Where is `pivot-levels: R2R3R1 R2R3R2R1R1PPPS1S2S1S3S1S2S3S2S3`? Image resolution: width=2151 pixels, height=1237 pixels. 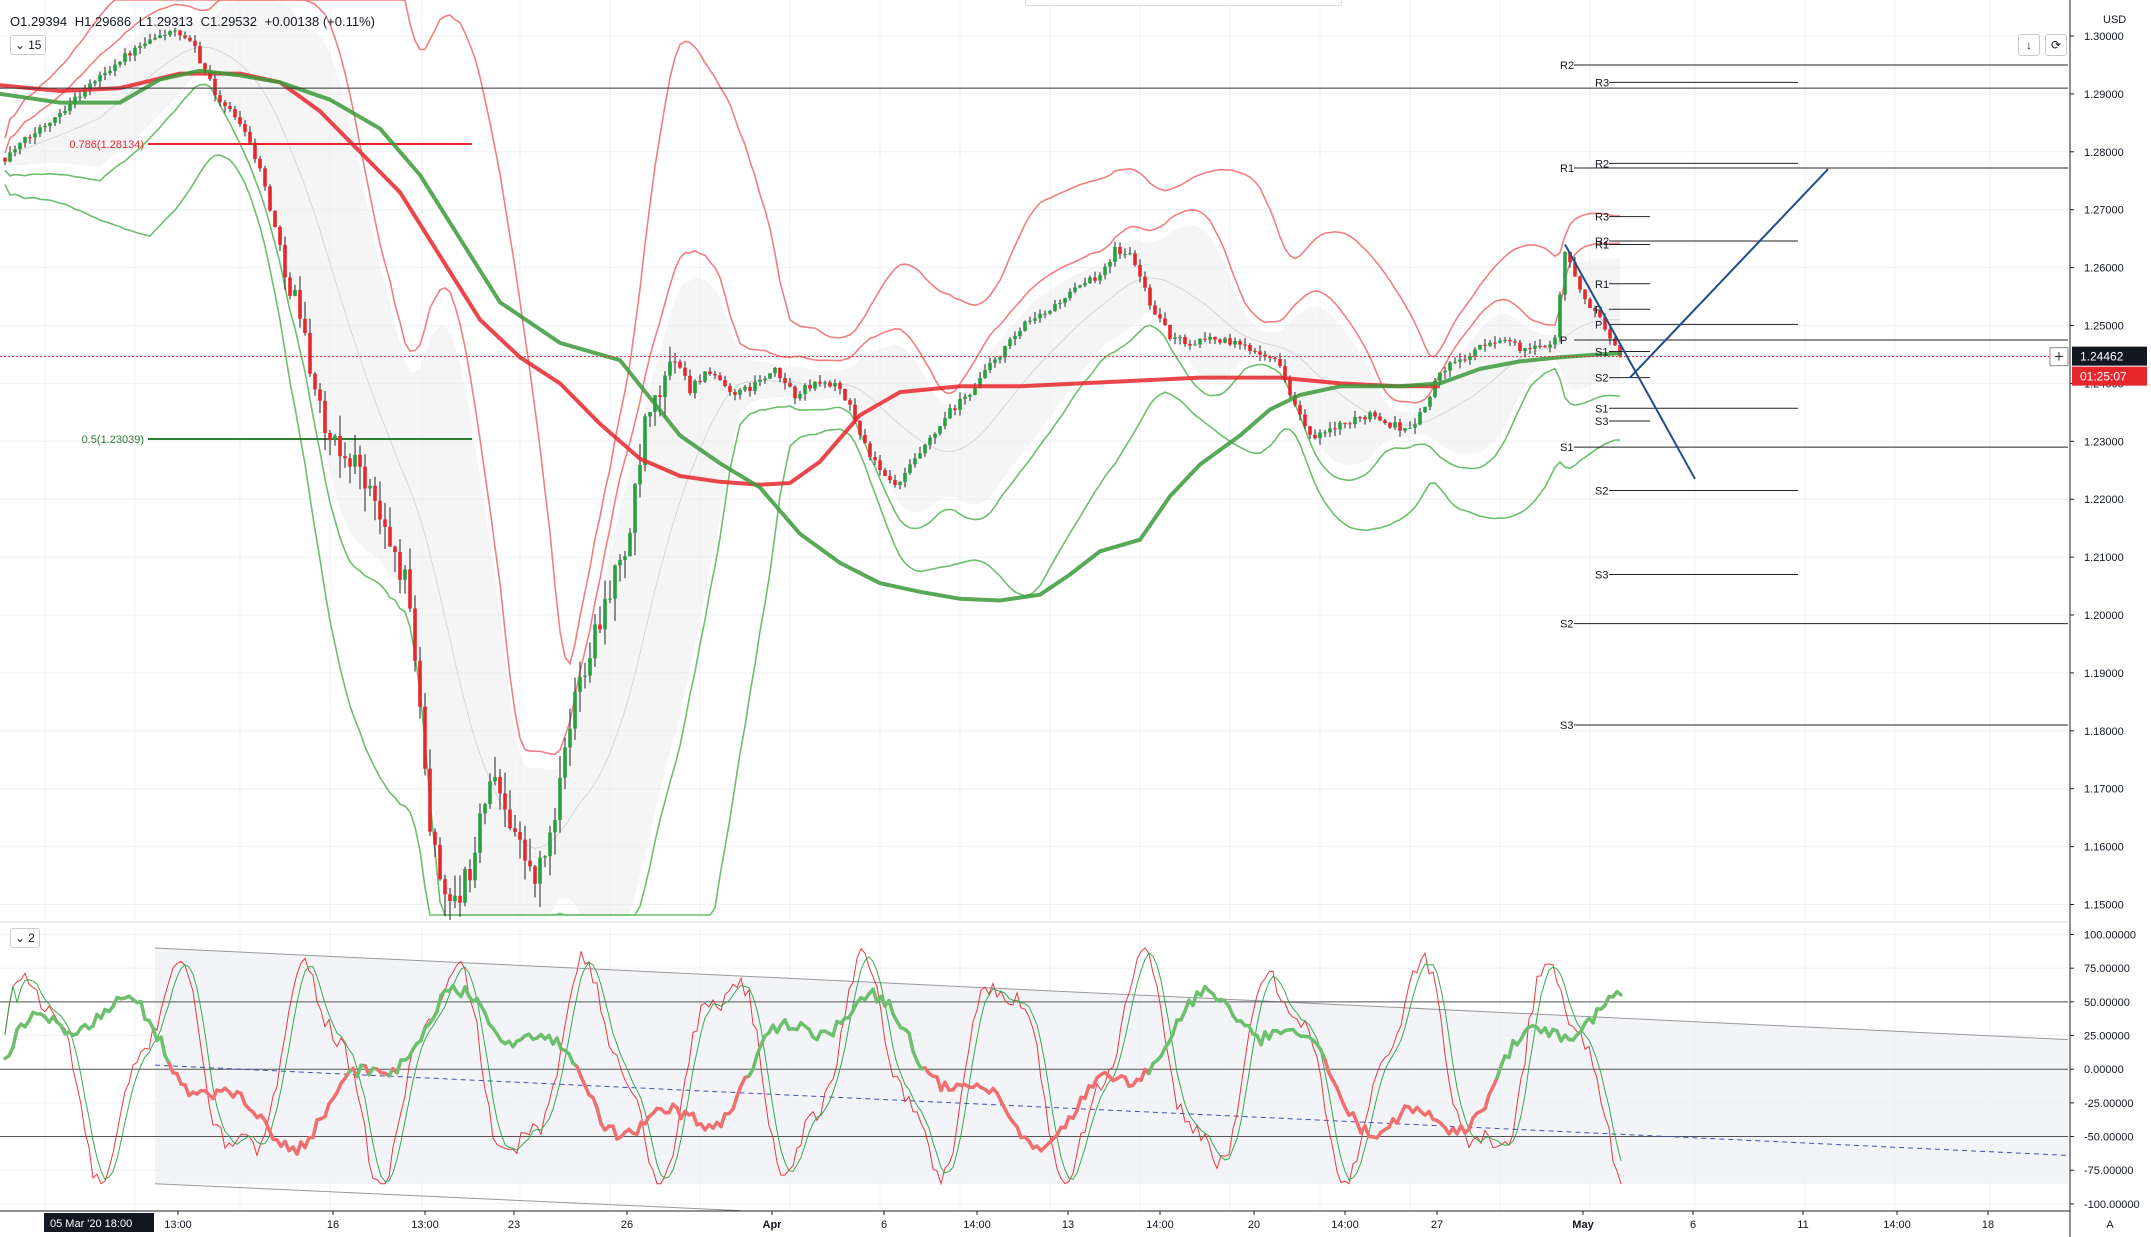
pivot-levels: R2R3R1 R2R3R2R1R1PPPS1S2S1S3S1S2S3S2S3 is located at coordinates (1814, 396).